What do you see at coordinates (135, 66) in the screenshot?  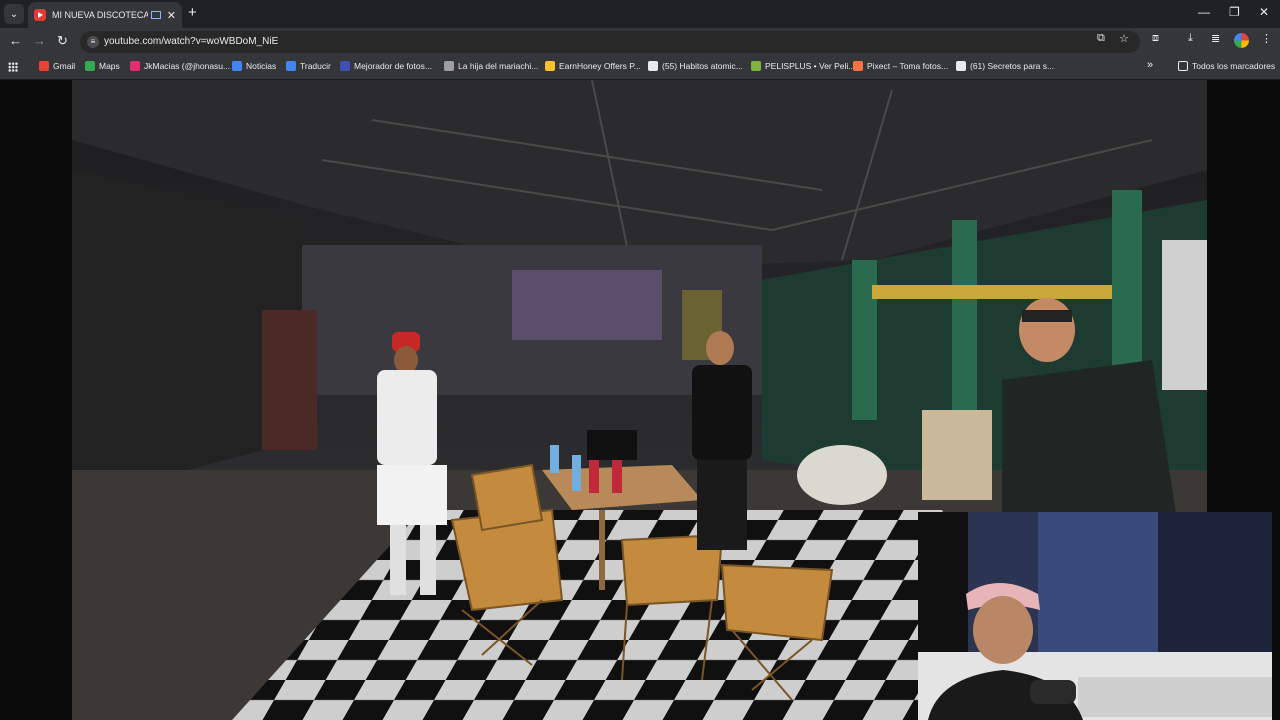 I see `jkmacias-icon` at bounding box center [135, 66].